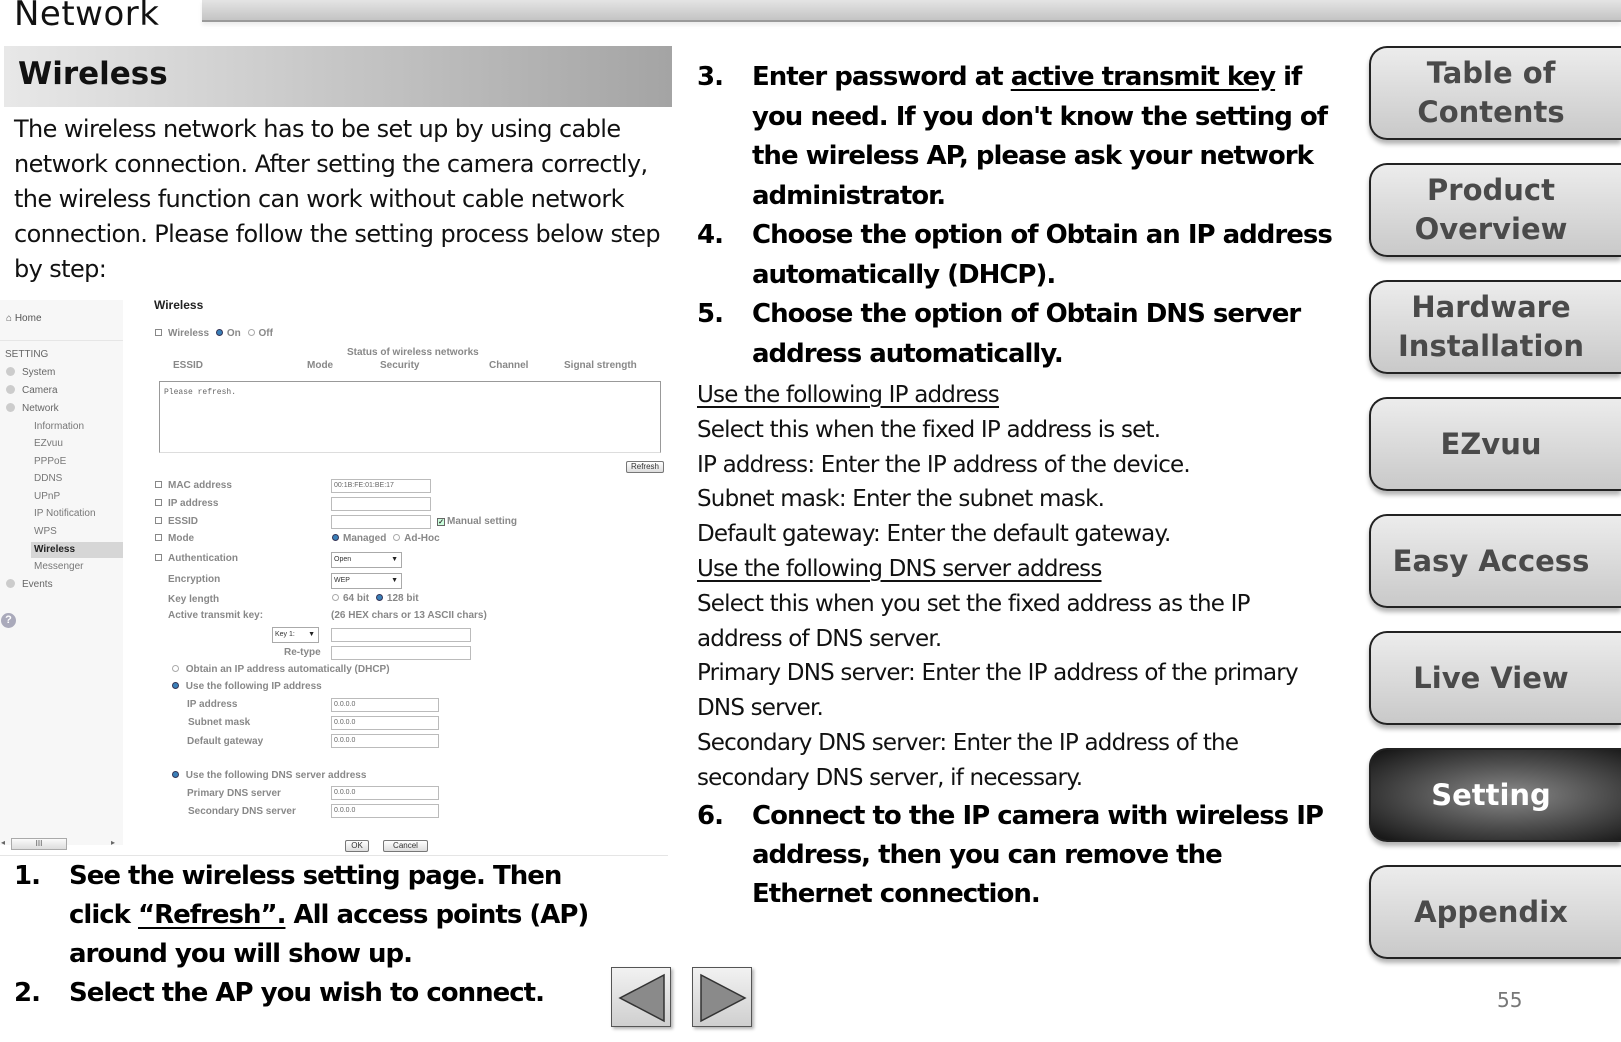 Image resolution: width=1621 pixels, height=1042 pixels. Describe the element at coordinates (32, 390) in the screenshot. I see `sidebar-item-camera: Camera` at that location.